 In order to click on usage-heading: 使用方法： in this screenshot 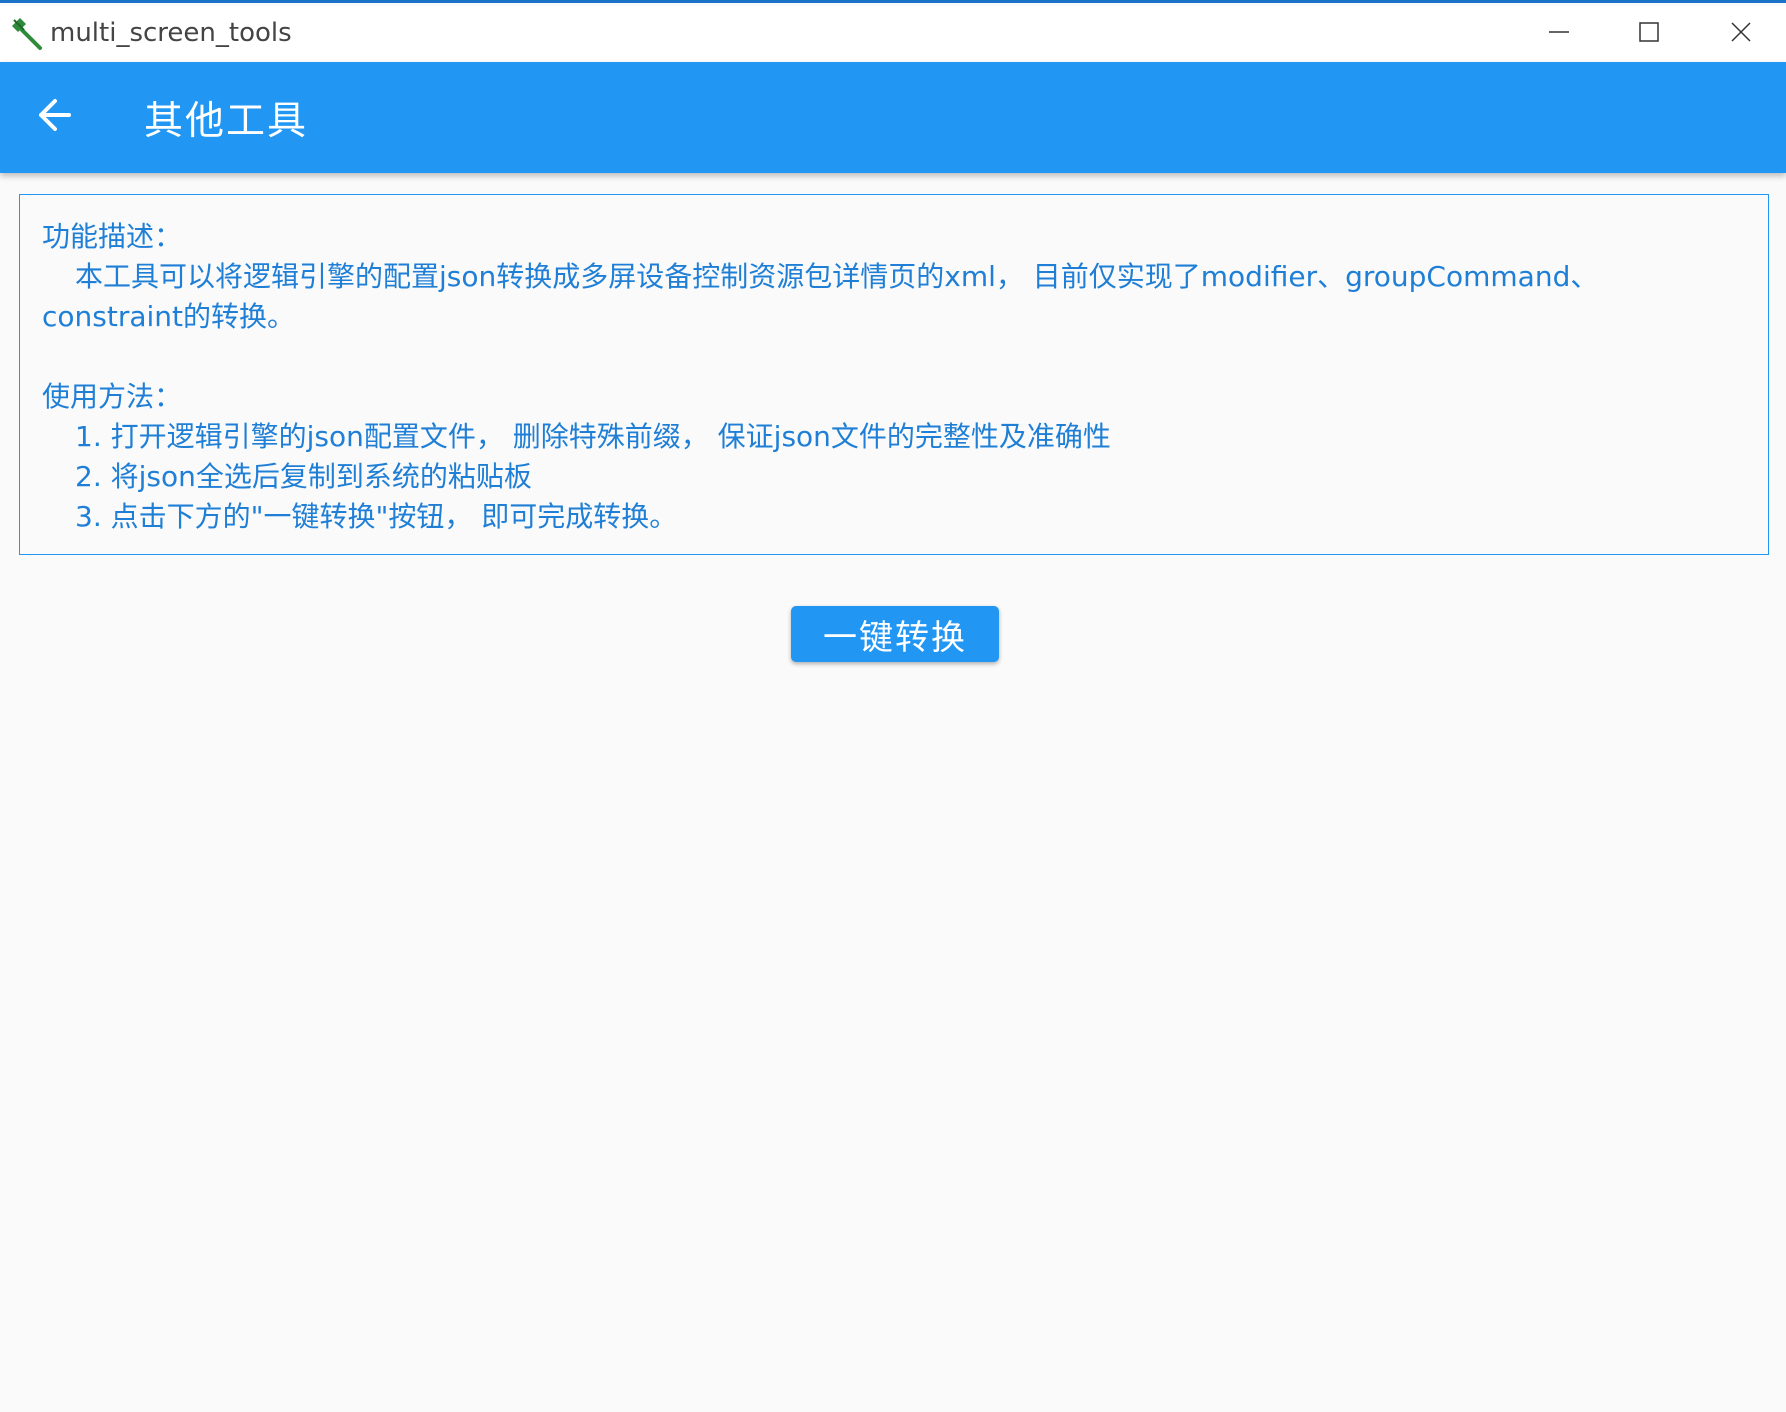, I will do `click(112, 396)`.